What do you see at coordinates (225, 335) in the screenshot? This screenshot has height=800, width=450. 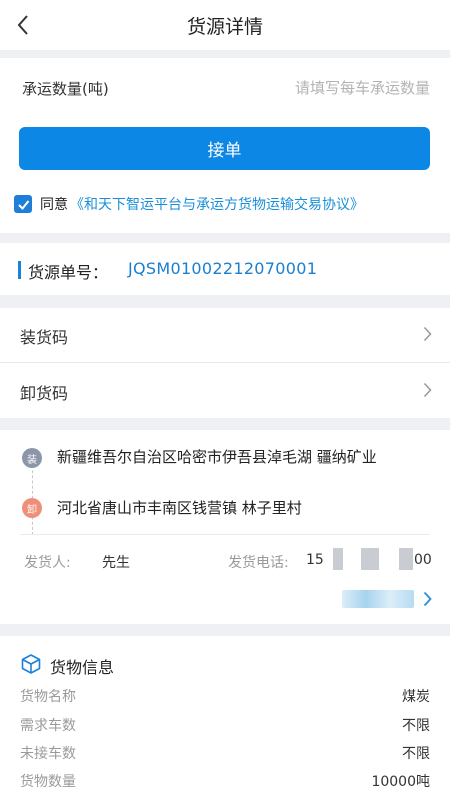 I see `loading-code-row: 装货码` at bounding box center [225, 335].